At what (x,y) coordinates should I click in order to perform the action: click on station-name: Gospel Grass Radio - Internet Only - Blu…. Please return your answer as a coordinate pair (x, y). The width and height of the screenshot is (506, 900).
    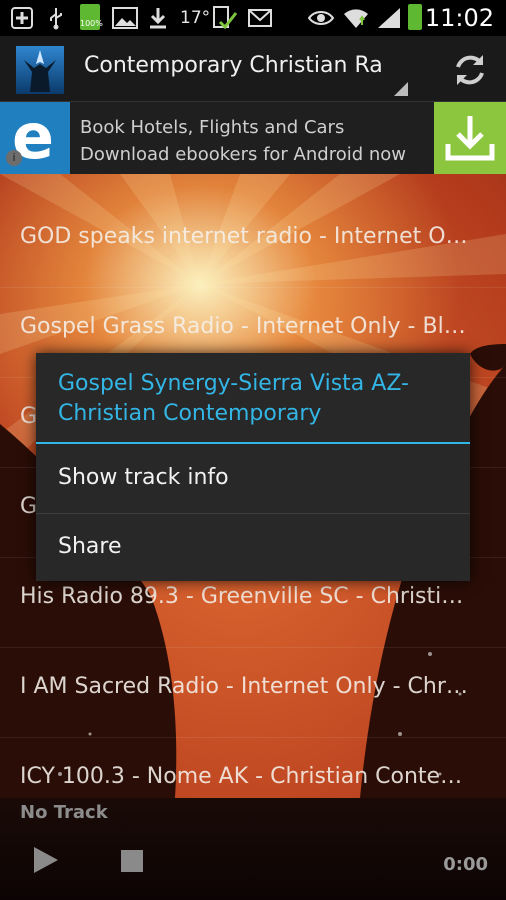
    Looking at the image, I should click on (245, 326).